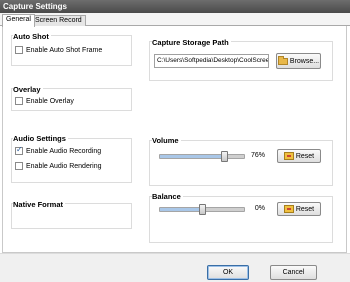 The height and width of the screenshot is (282, 350). What do you see at coordinates (305, 156) in the screenshot?
I see `volume-reset-label: Reset` at bounding box center [305, 156].